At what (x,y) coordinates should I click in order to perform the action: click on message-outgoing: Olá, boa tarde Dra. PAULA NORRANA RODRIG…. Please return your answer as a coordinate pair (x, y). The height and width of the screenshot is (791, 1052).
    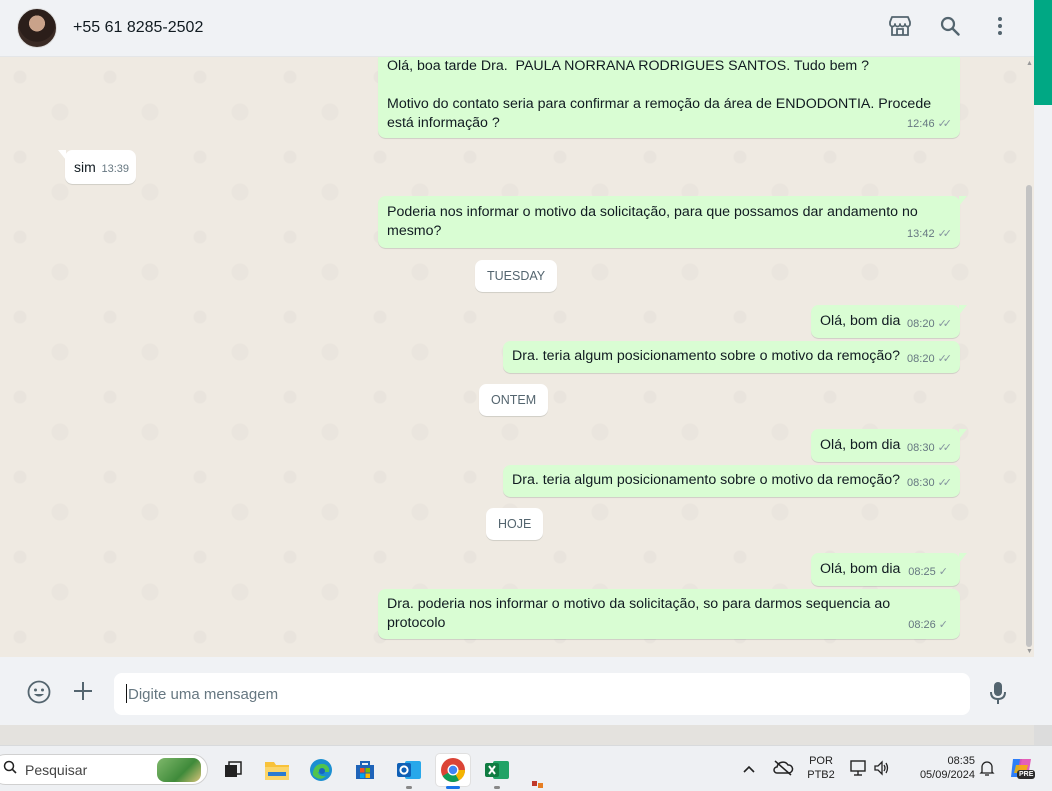
    Looking at the image, I should click on (669, 97).